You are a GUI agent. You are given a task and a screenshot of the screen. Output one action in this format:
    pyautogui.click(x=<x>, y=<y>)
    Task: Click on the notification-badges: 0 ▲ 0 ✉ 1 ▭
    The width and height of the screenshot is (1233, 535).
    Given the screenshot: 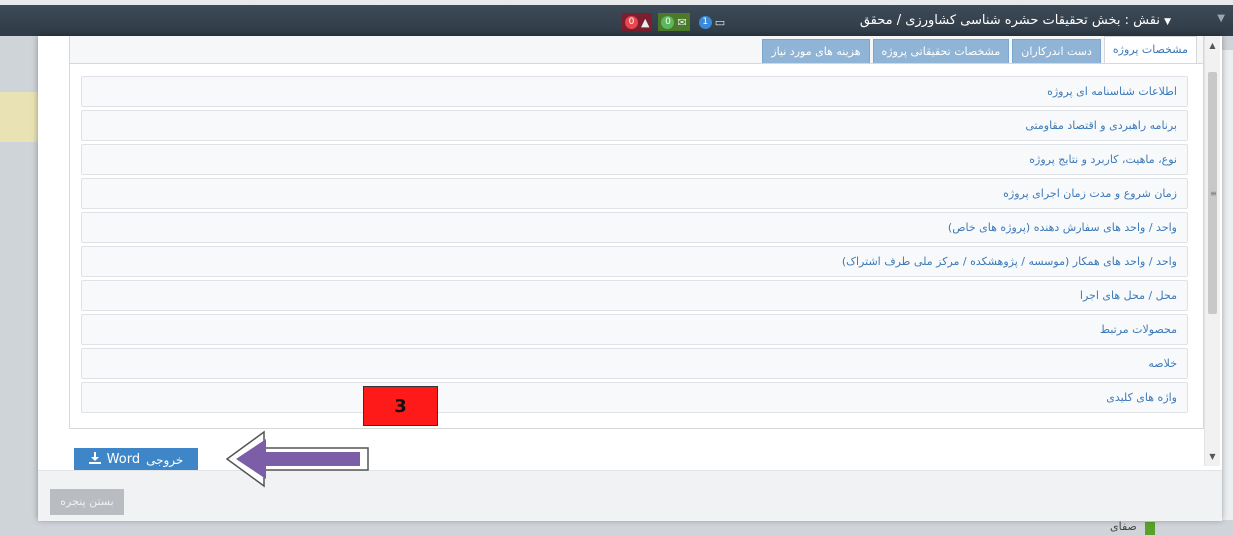 What is the action you would take?
    pyautogui.click(x=675, y=22)
    